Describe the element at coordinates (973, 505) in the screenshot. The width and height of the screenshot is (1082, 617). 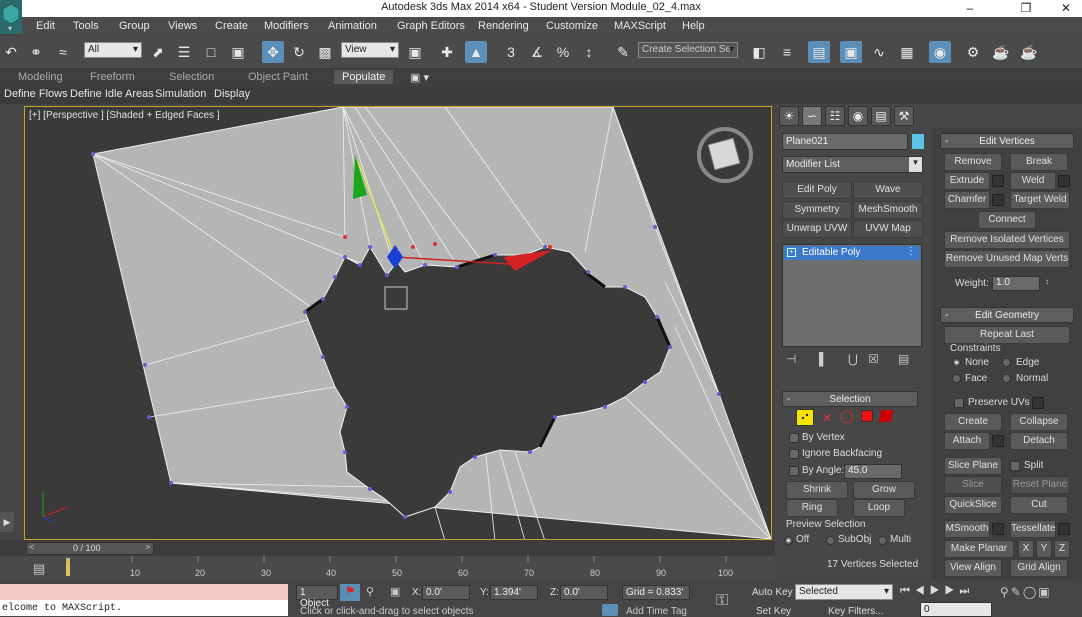
I see `quickslice-button: QuickSlice` at that location.